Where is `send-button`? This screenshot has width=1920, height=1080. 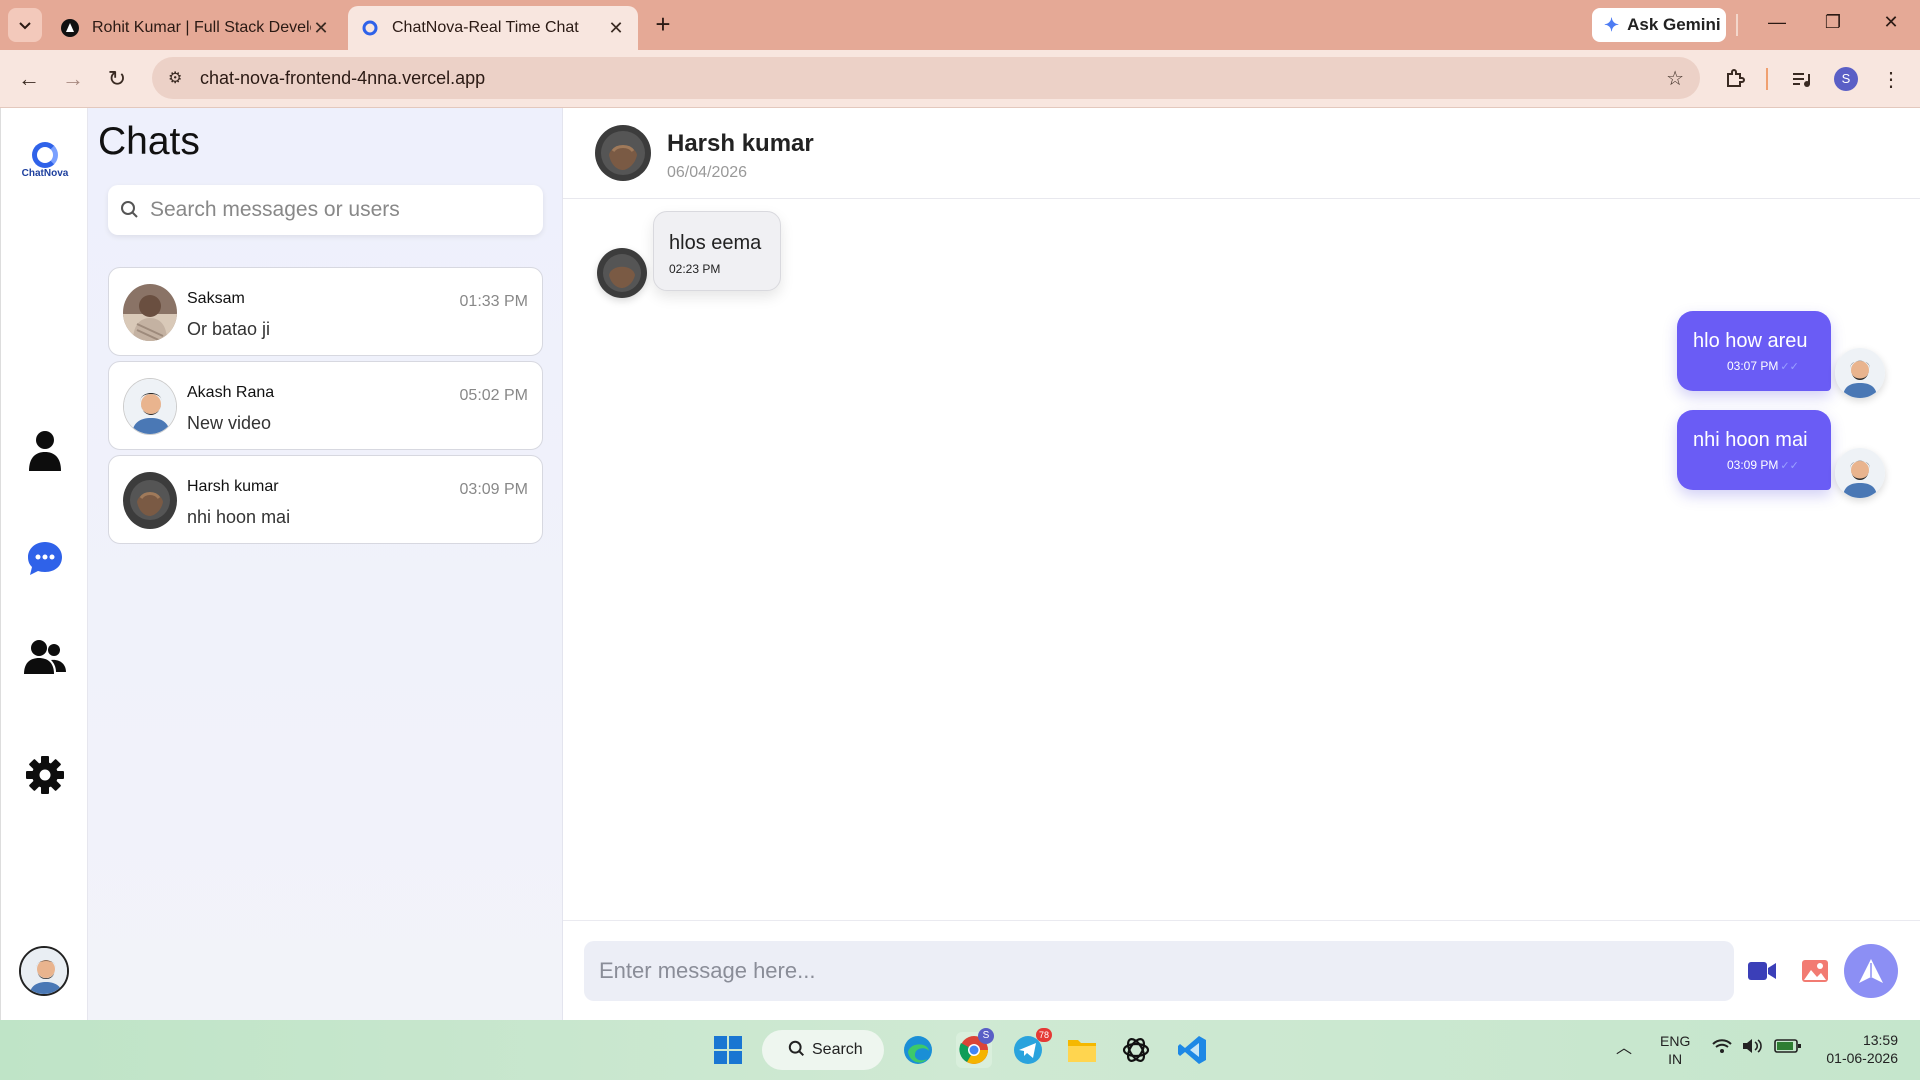 send-button is located at coordinates (1871, 971).